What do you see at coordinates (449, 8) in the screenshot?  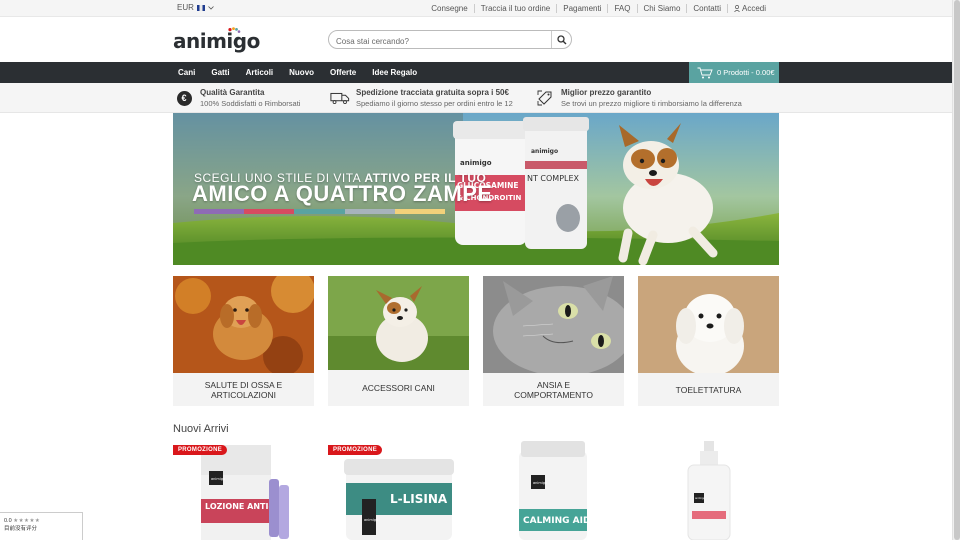 I see `link-consegne: Consegne` at bounding box center [449, 8].